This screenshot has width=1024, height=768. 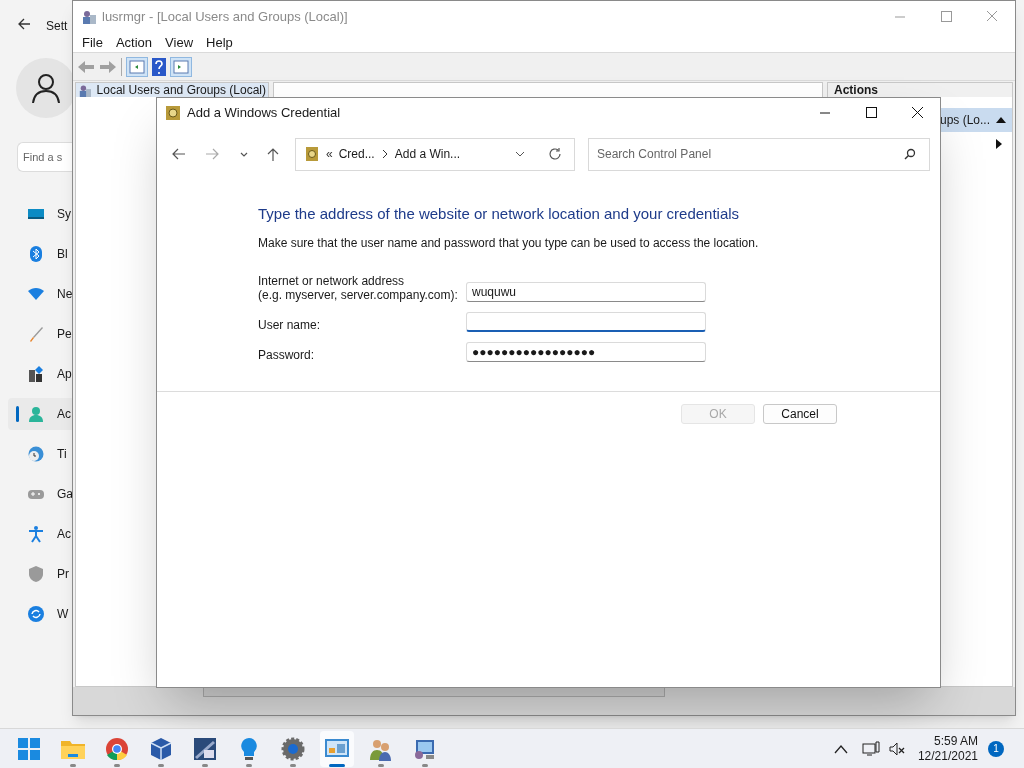 I want to click on update-icon, so click(x=36, y=614).